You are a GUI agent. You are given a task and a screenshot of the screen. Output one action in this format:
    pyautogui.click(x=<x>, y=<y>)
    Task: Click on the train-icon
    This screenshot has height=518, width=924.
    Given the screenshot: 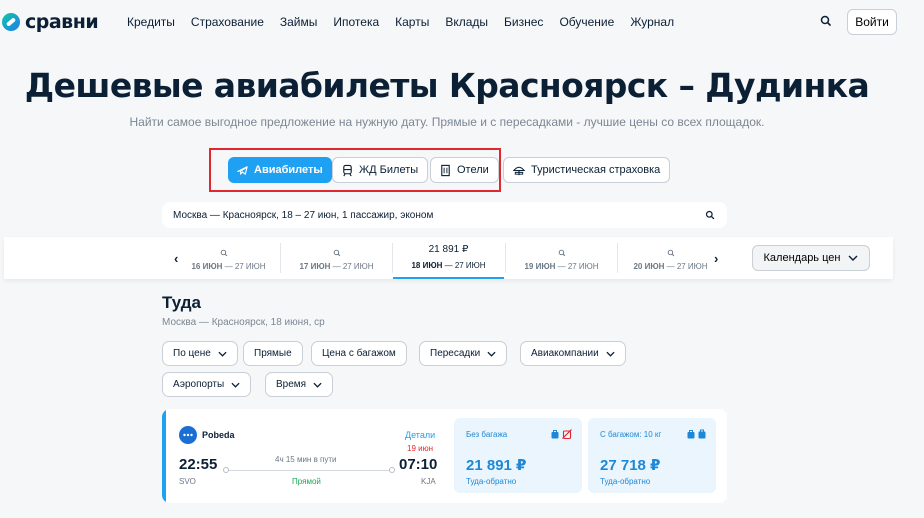 What is the action you would take?
    pyautogui.click(x=347, y=170)
    